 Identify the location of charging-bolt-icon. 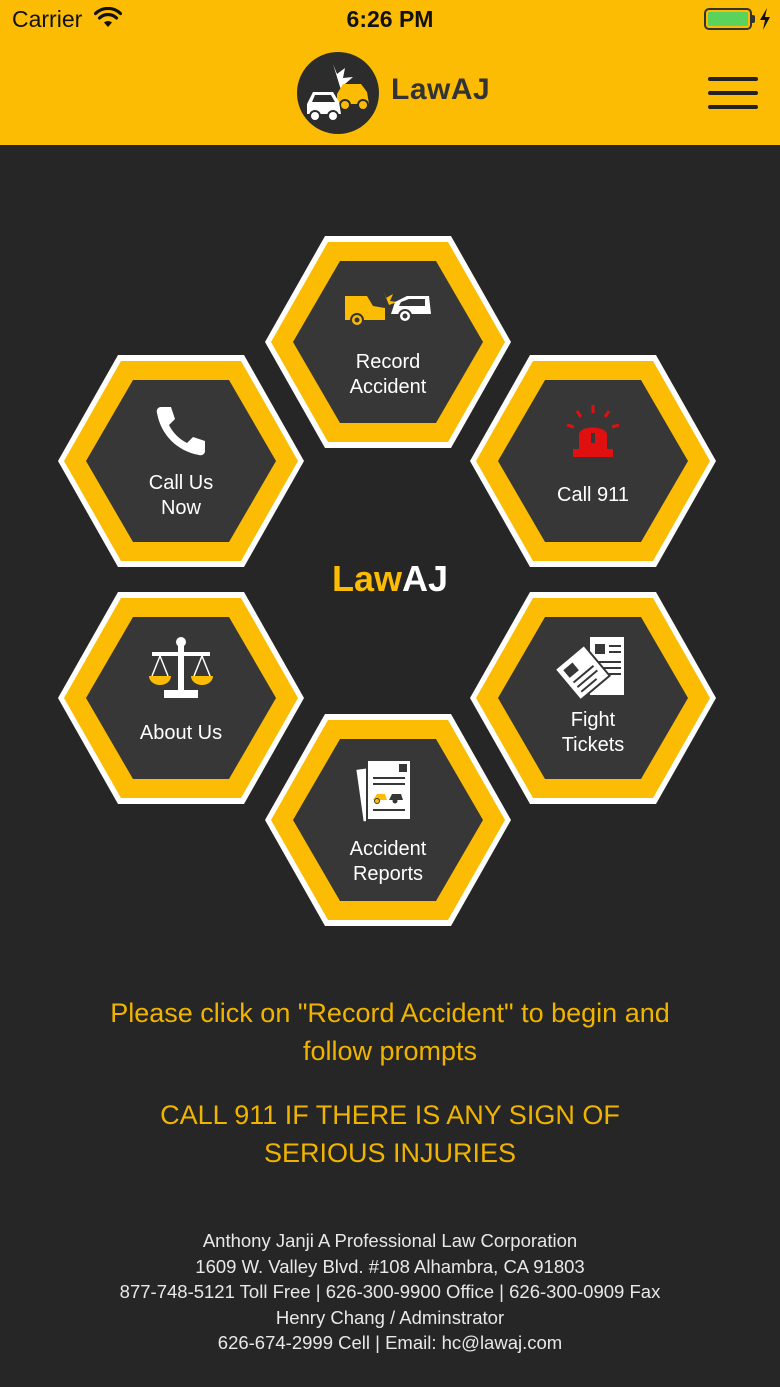
(765, 19).